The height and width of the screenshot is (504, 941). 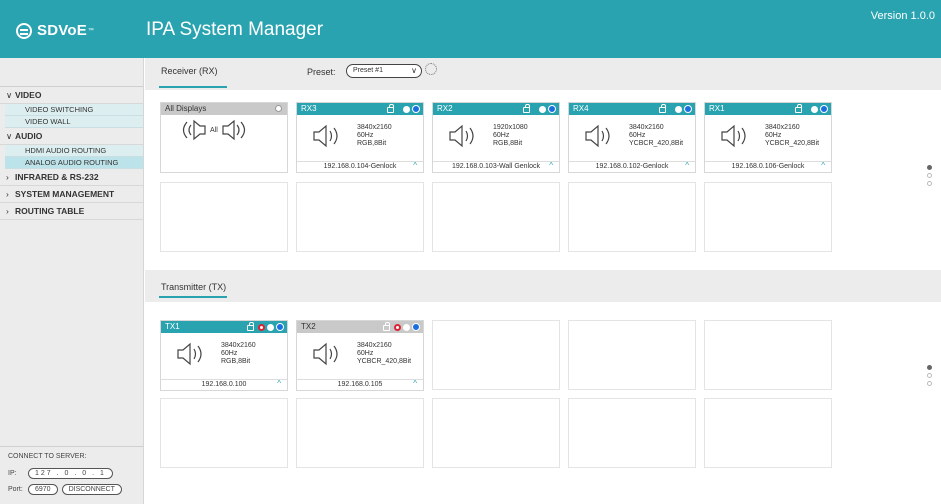 I want to click on rx-pager, so click(x=930, y=177).